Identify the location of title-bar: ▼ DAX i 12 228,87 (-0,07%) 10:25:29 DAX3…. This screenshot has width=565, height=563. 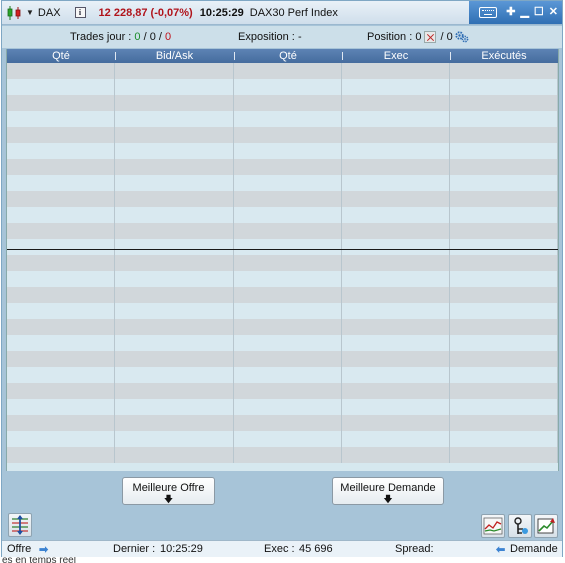
(282, 13).